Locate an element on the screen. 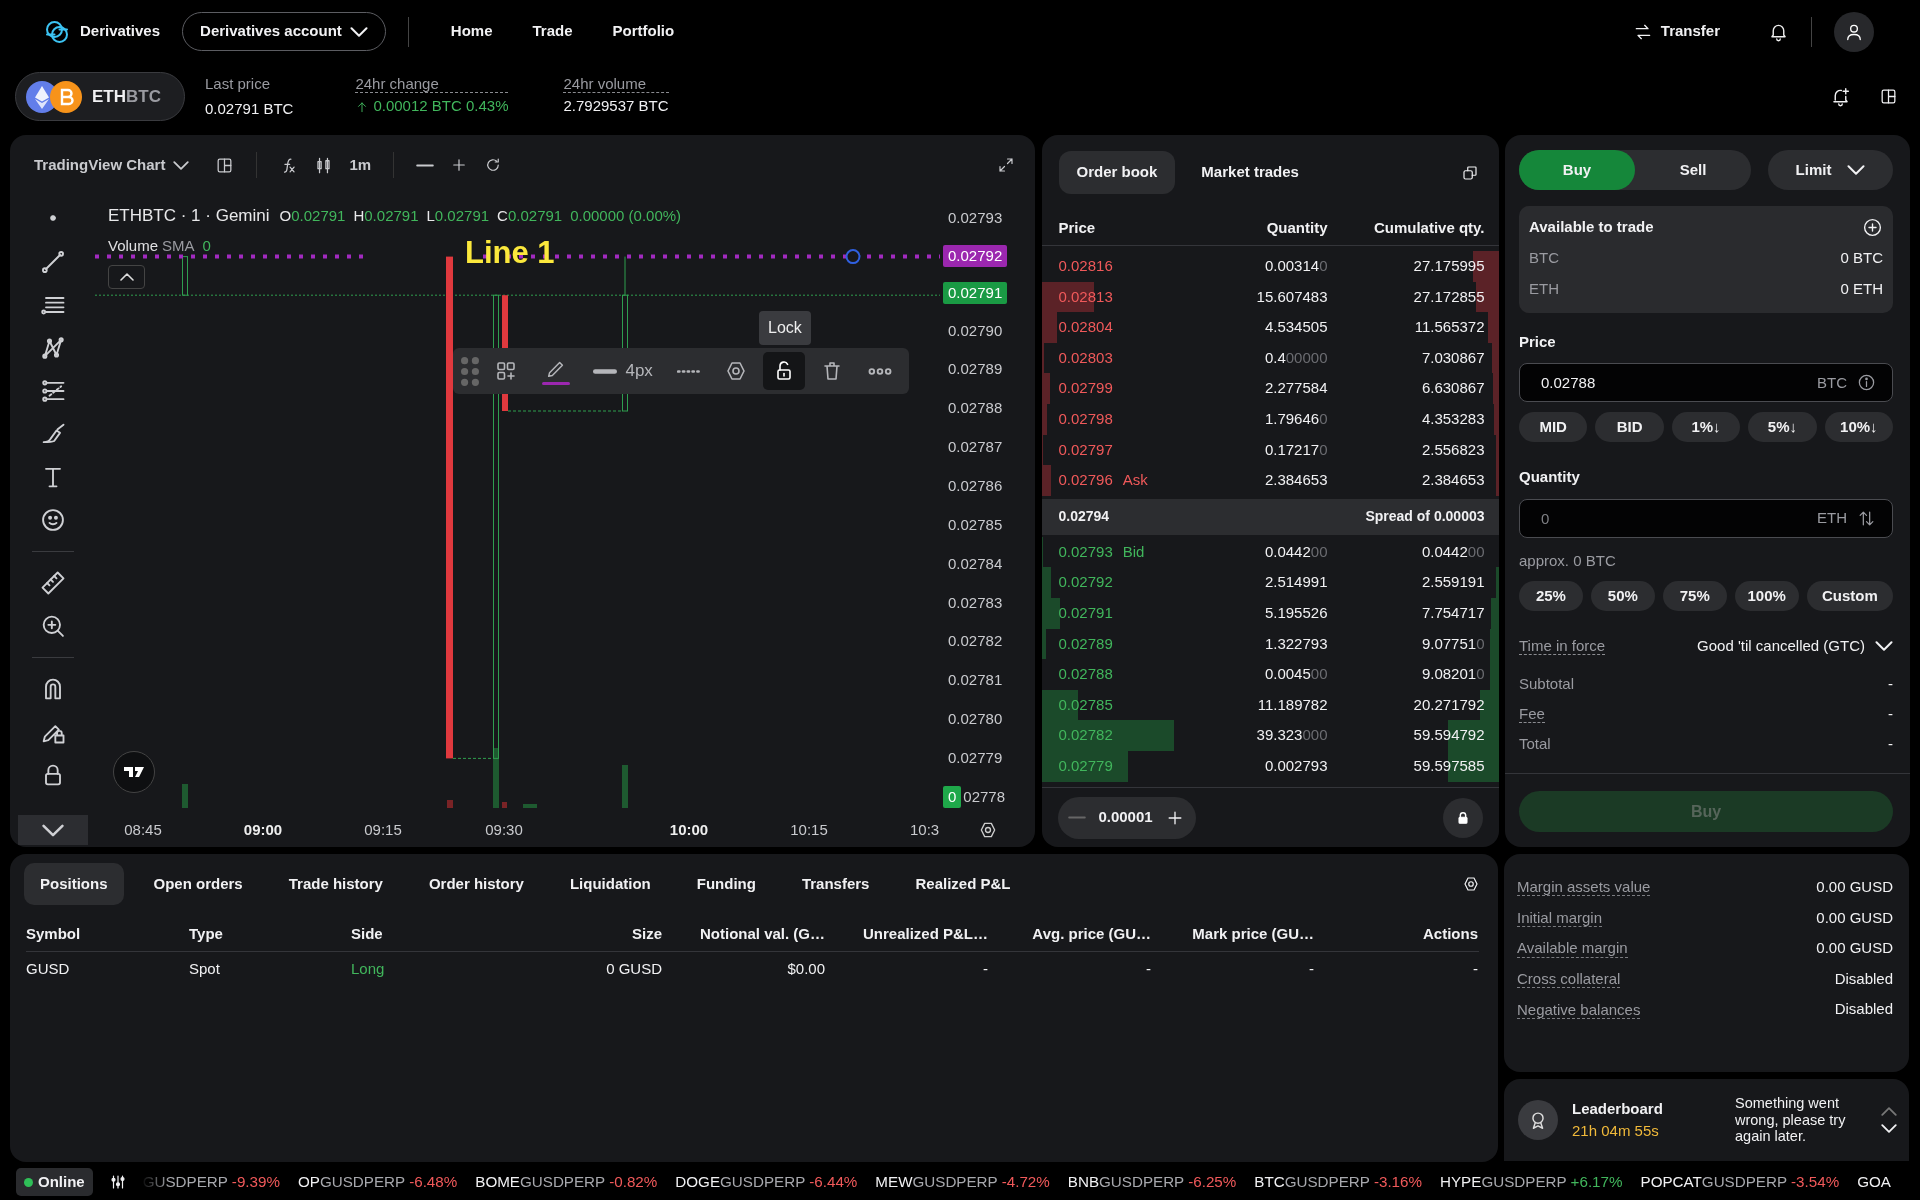 The width and height of the screenshot is (1920, 1200). price-cell: 0.02788 is located at coordinates (1085, 674).